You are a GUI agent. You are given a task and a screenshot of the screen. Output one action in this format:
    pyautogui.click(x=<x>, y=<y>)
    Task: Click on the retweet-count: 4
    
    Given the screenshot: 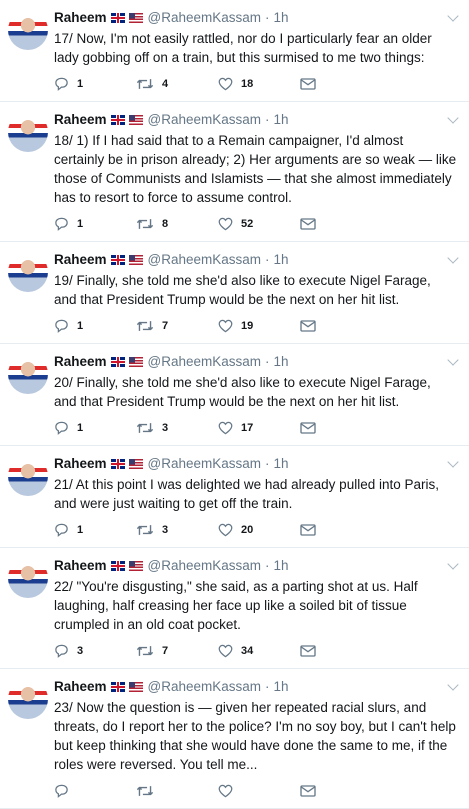 What is the action you would take?
    pyautogui.click(x=165, y=84)
    